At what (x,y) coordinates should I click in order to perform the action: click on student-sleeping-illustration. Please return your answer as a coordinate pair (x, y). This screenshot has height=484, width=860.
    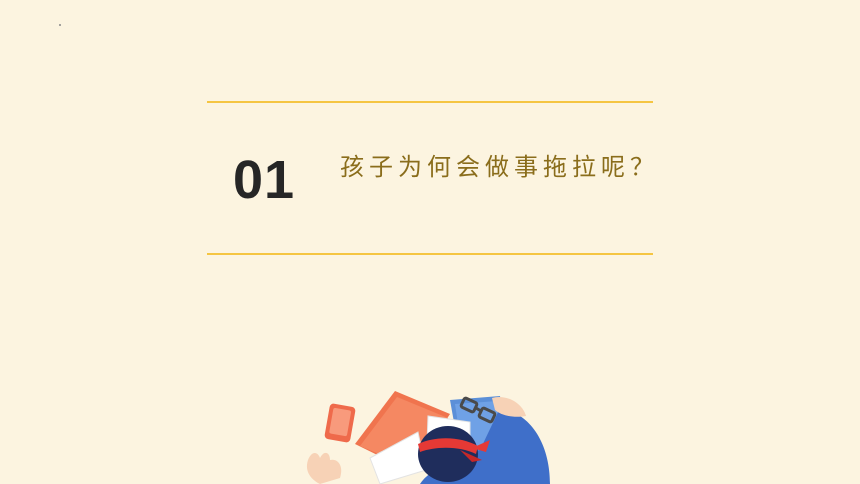
    Looking at the image, I should click on (428, 437).